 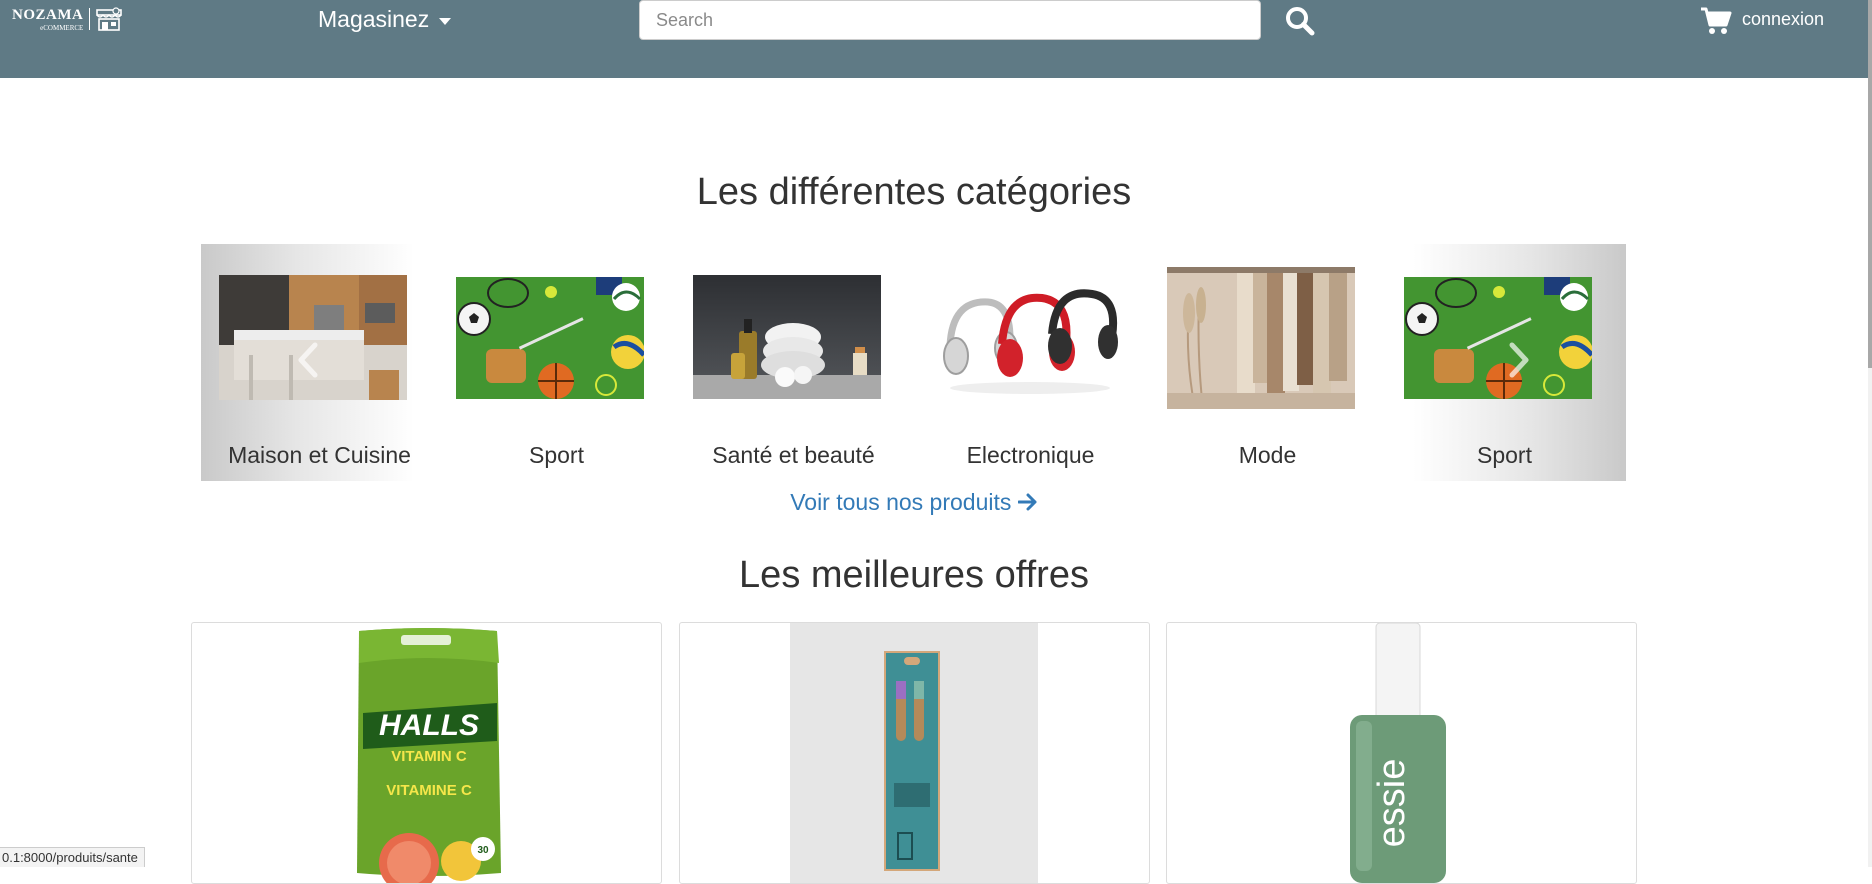 I want to click on product-card, so click(x=914, y=753).